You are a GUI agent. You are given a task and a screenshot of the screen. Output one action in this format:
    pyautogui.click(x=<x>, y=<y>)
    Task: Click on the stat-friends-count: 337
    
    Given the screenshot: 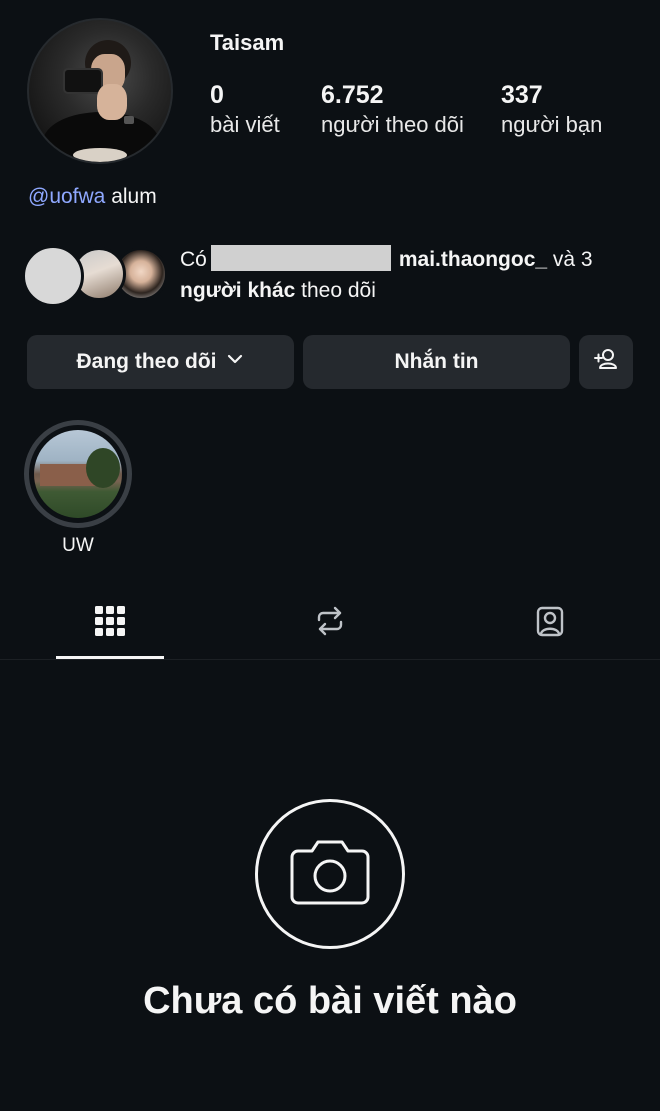 What is the action you would take?
    pyautogui.click(x=522, y=95)
    